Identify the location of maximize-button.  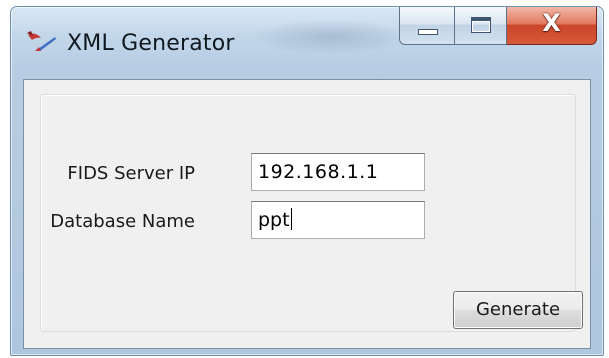
(481, 26).